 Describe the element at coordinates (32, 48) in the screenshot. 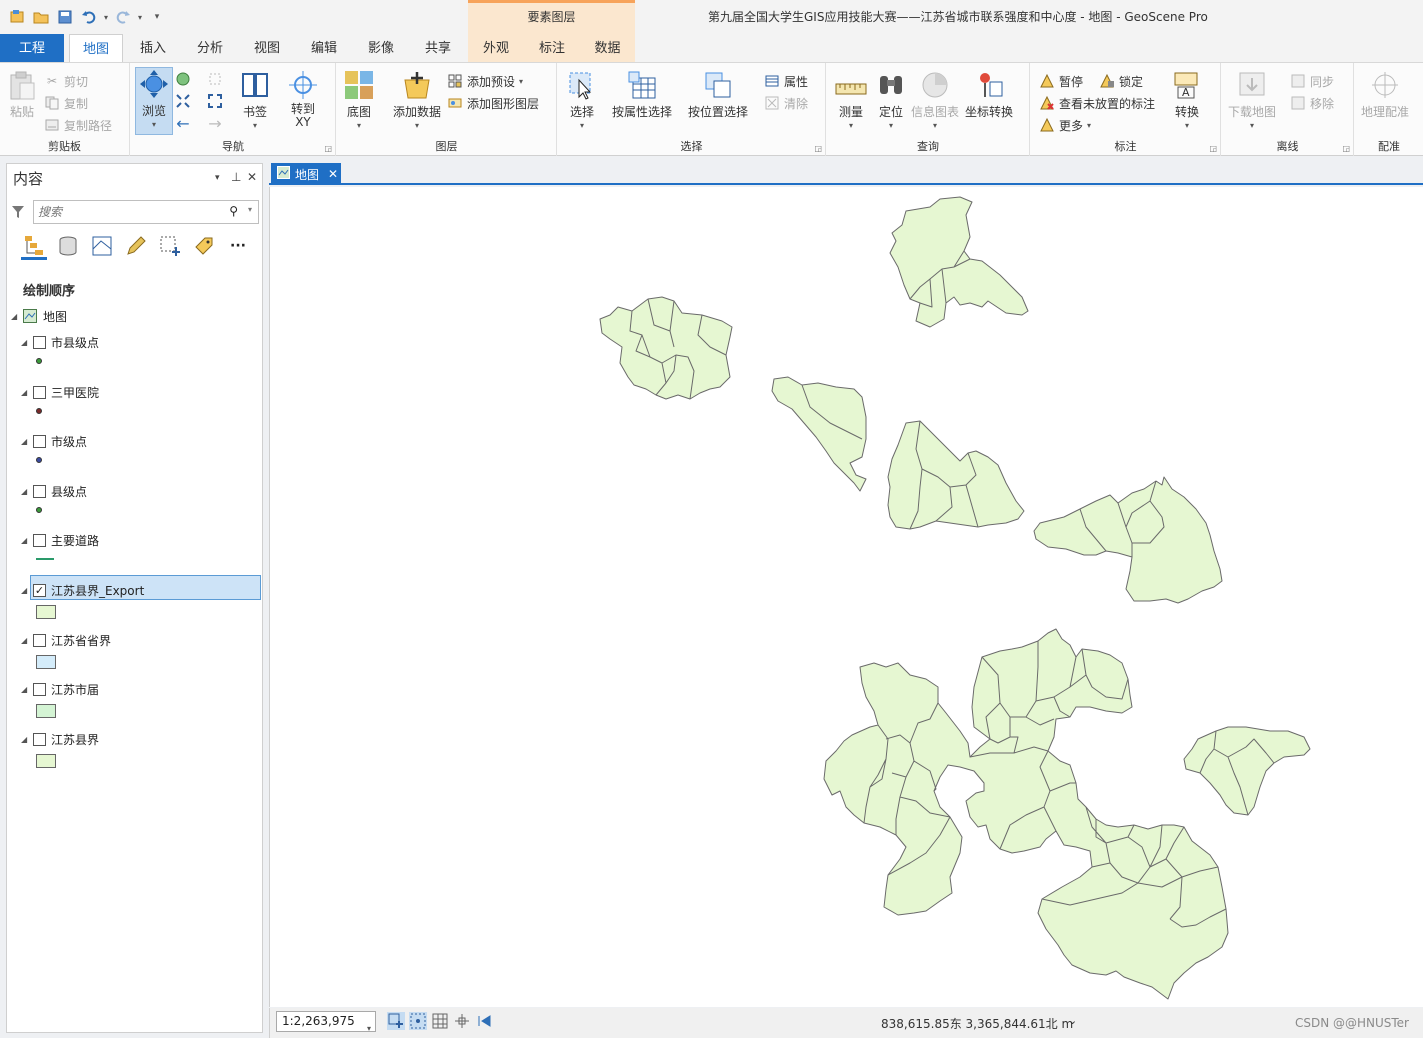

I see `tab-project: 工程` at that location.